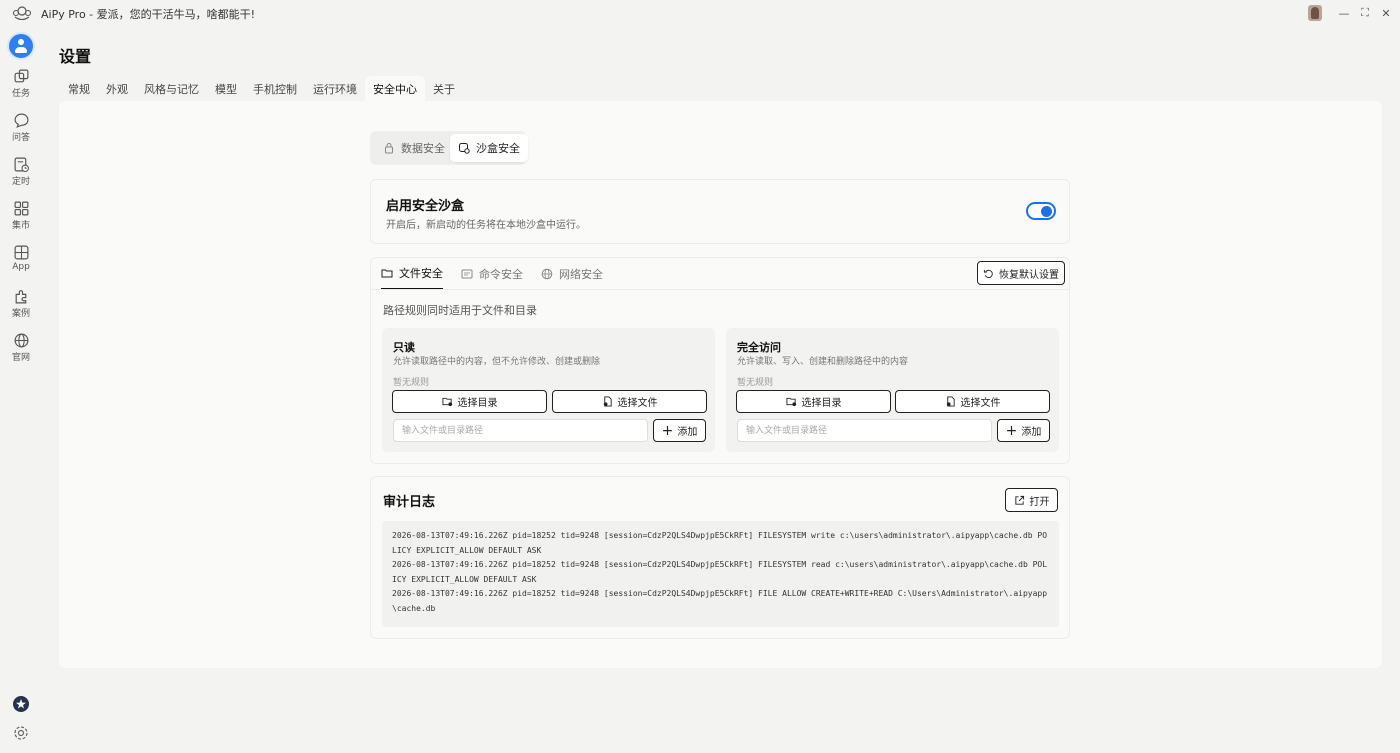 The height and width of the screenshot is (753, 1400). Describe the element at coordinates (700, 13) in the screenshot. I see `title-bar: AiPy Pro - 爱派，您的干活牛马，啥都能干! — ⛶ ✕` at that location.